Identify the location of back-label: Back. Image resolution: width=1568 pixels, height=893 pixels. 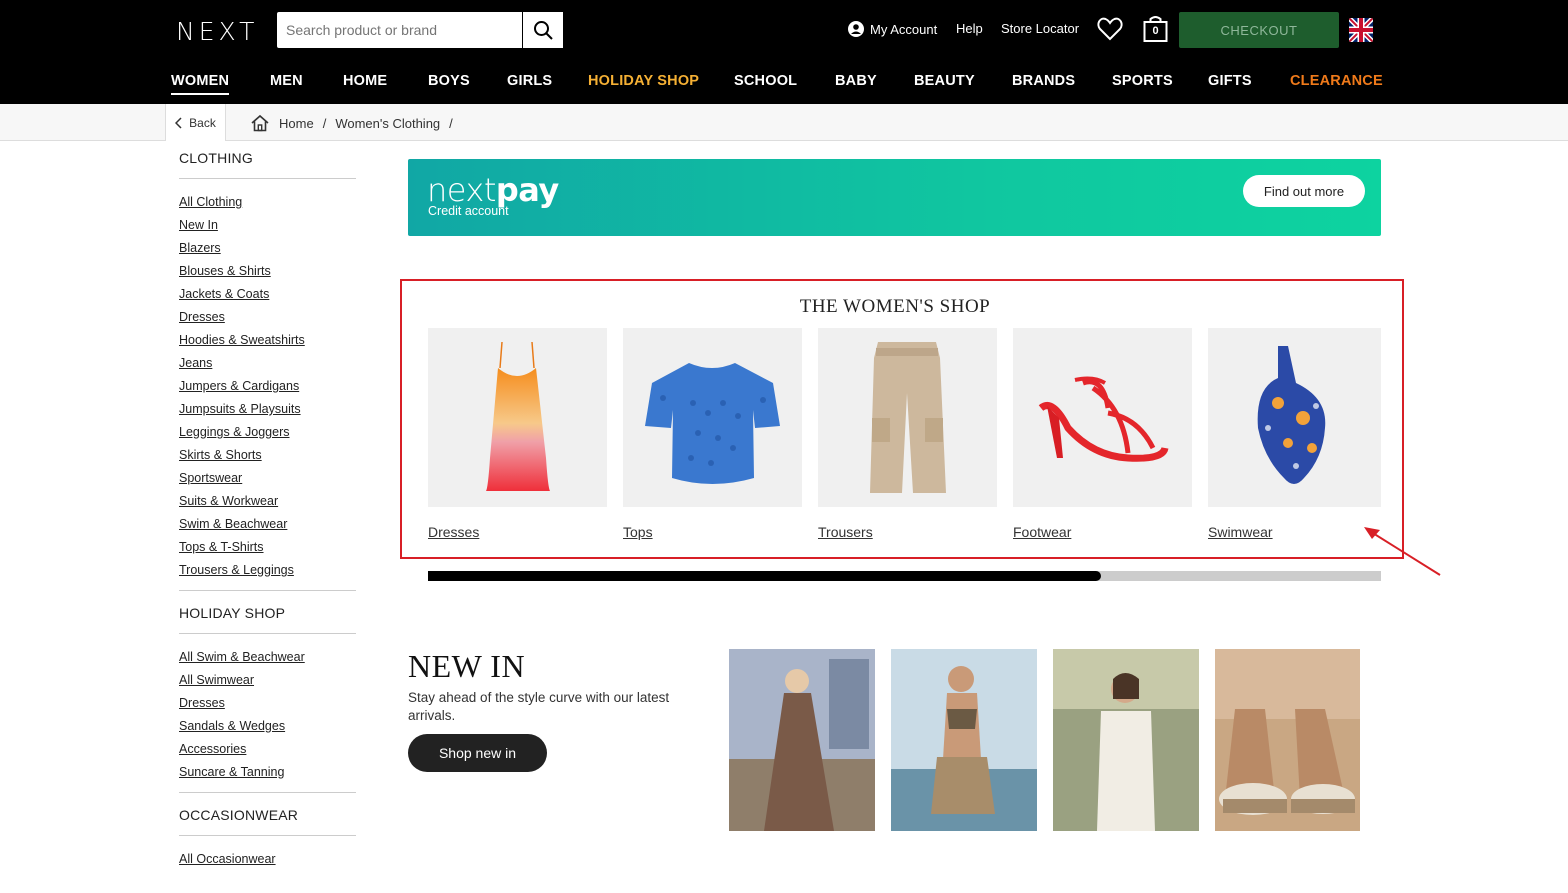
(202, 122).